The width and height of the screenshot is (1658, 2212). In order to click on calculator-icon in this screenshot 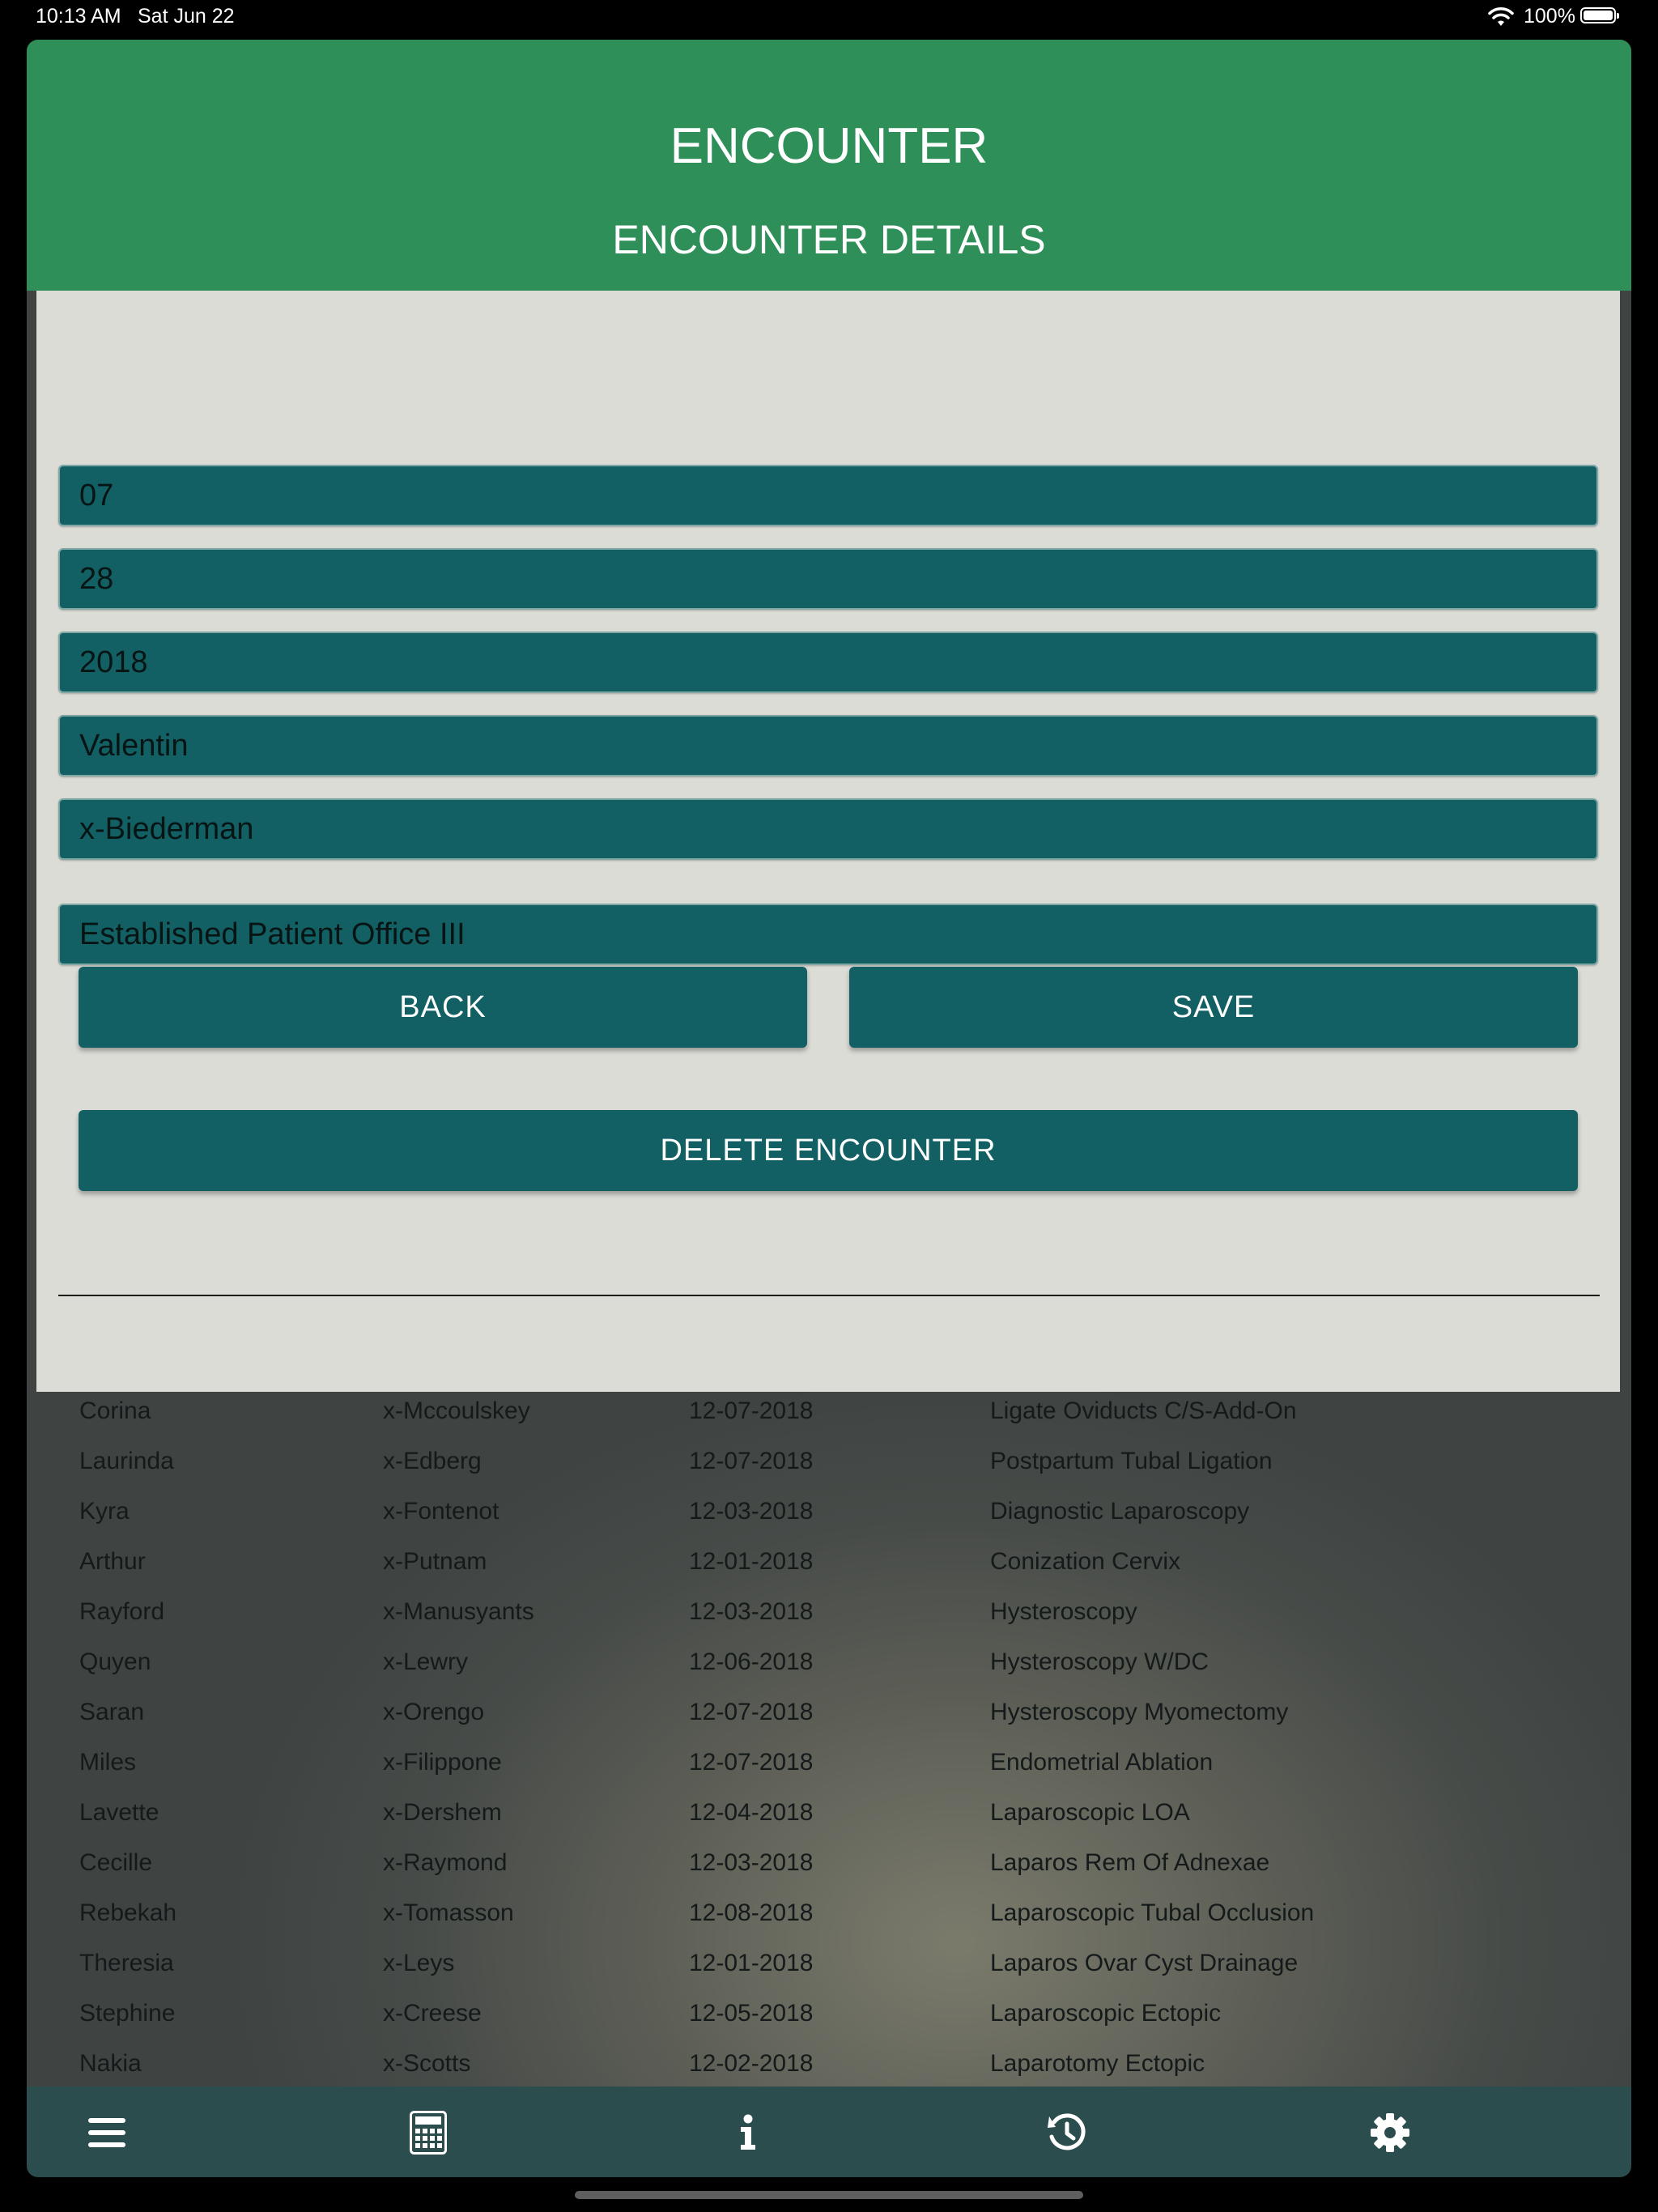, I will do `click(428, 2132)`.